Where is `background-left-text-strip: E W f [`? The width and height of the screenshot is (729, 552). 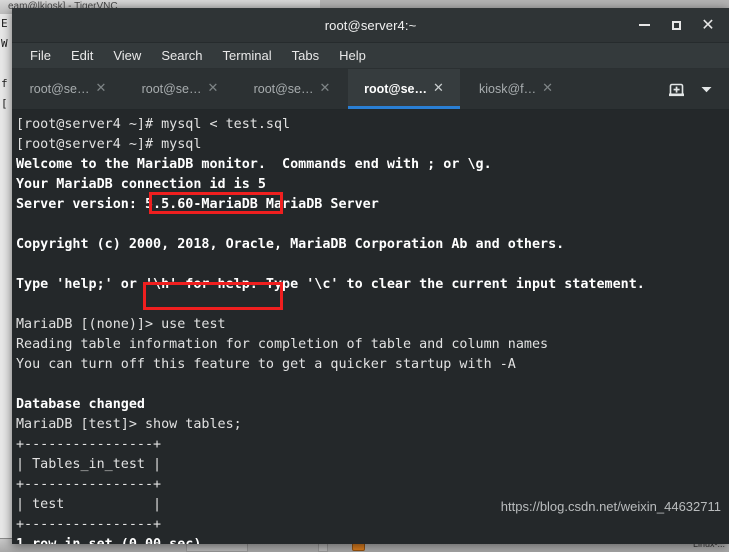 background-left-text-strip: E W f [ is located at coordinates (6, 276).